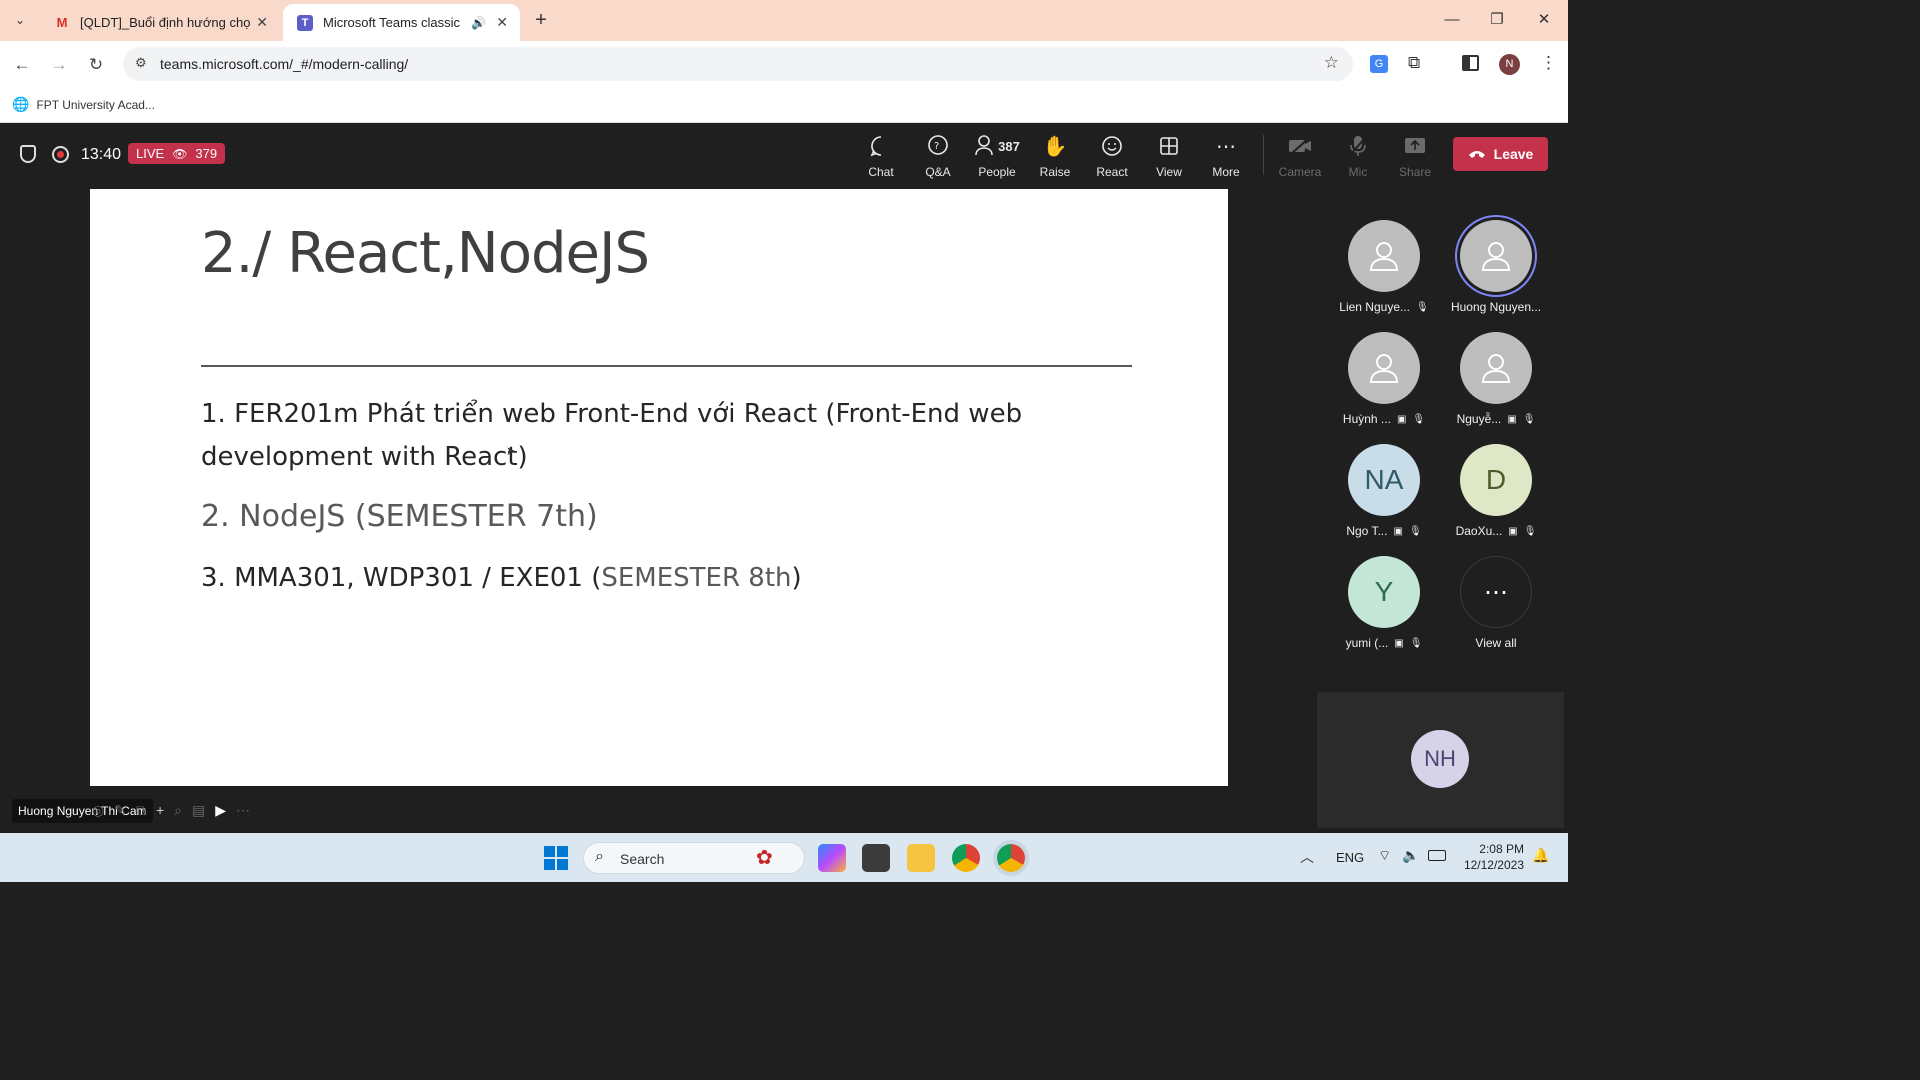 This screenshot has height=1080, width=1920. What do you see at coordinates (1300, 146) in the screenshot?
I see `camera-off-icon` at bounding box center [1300, 146].